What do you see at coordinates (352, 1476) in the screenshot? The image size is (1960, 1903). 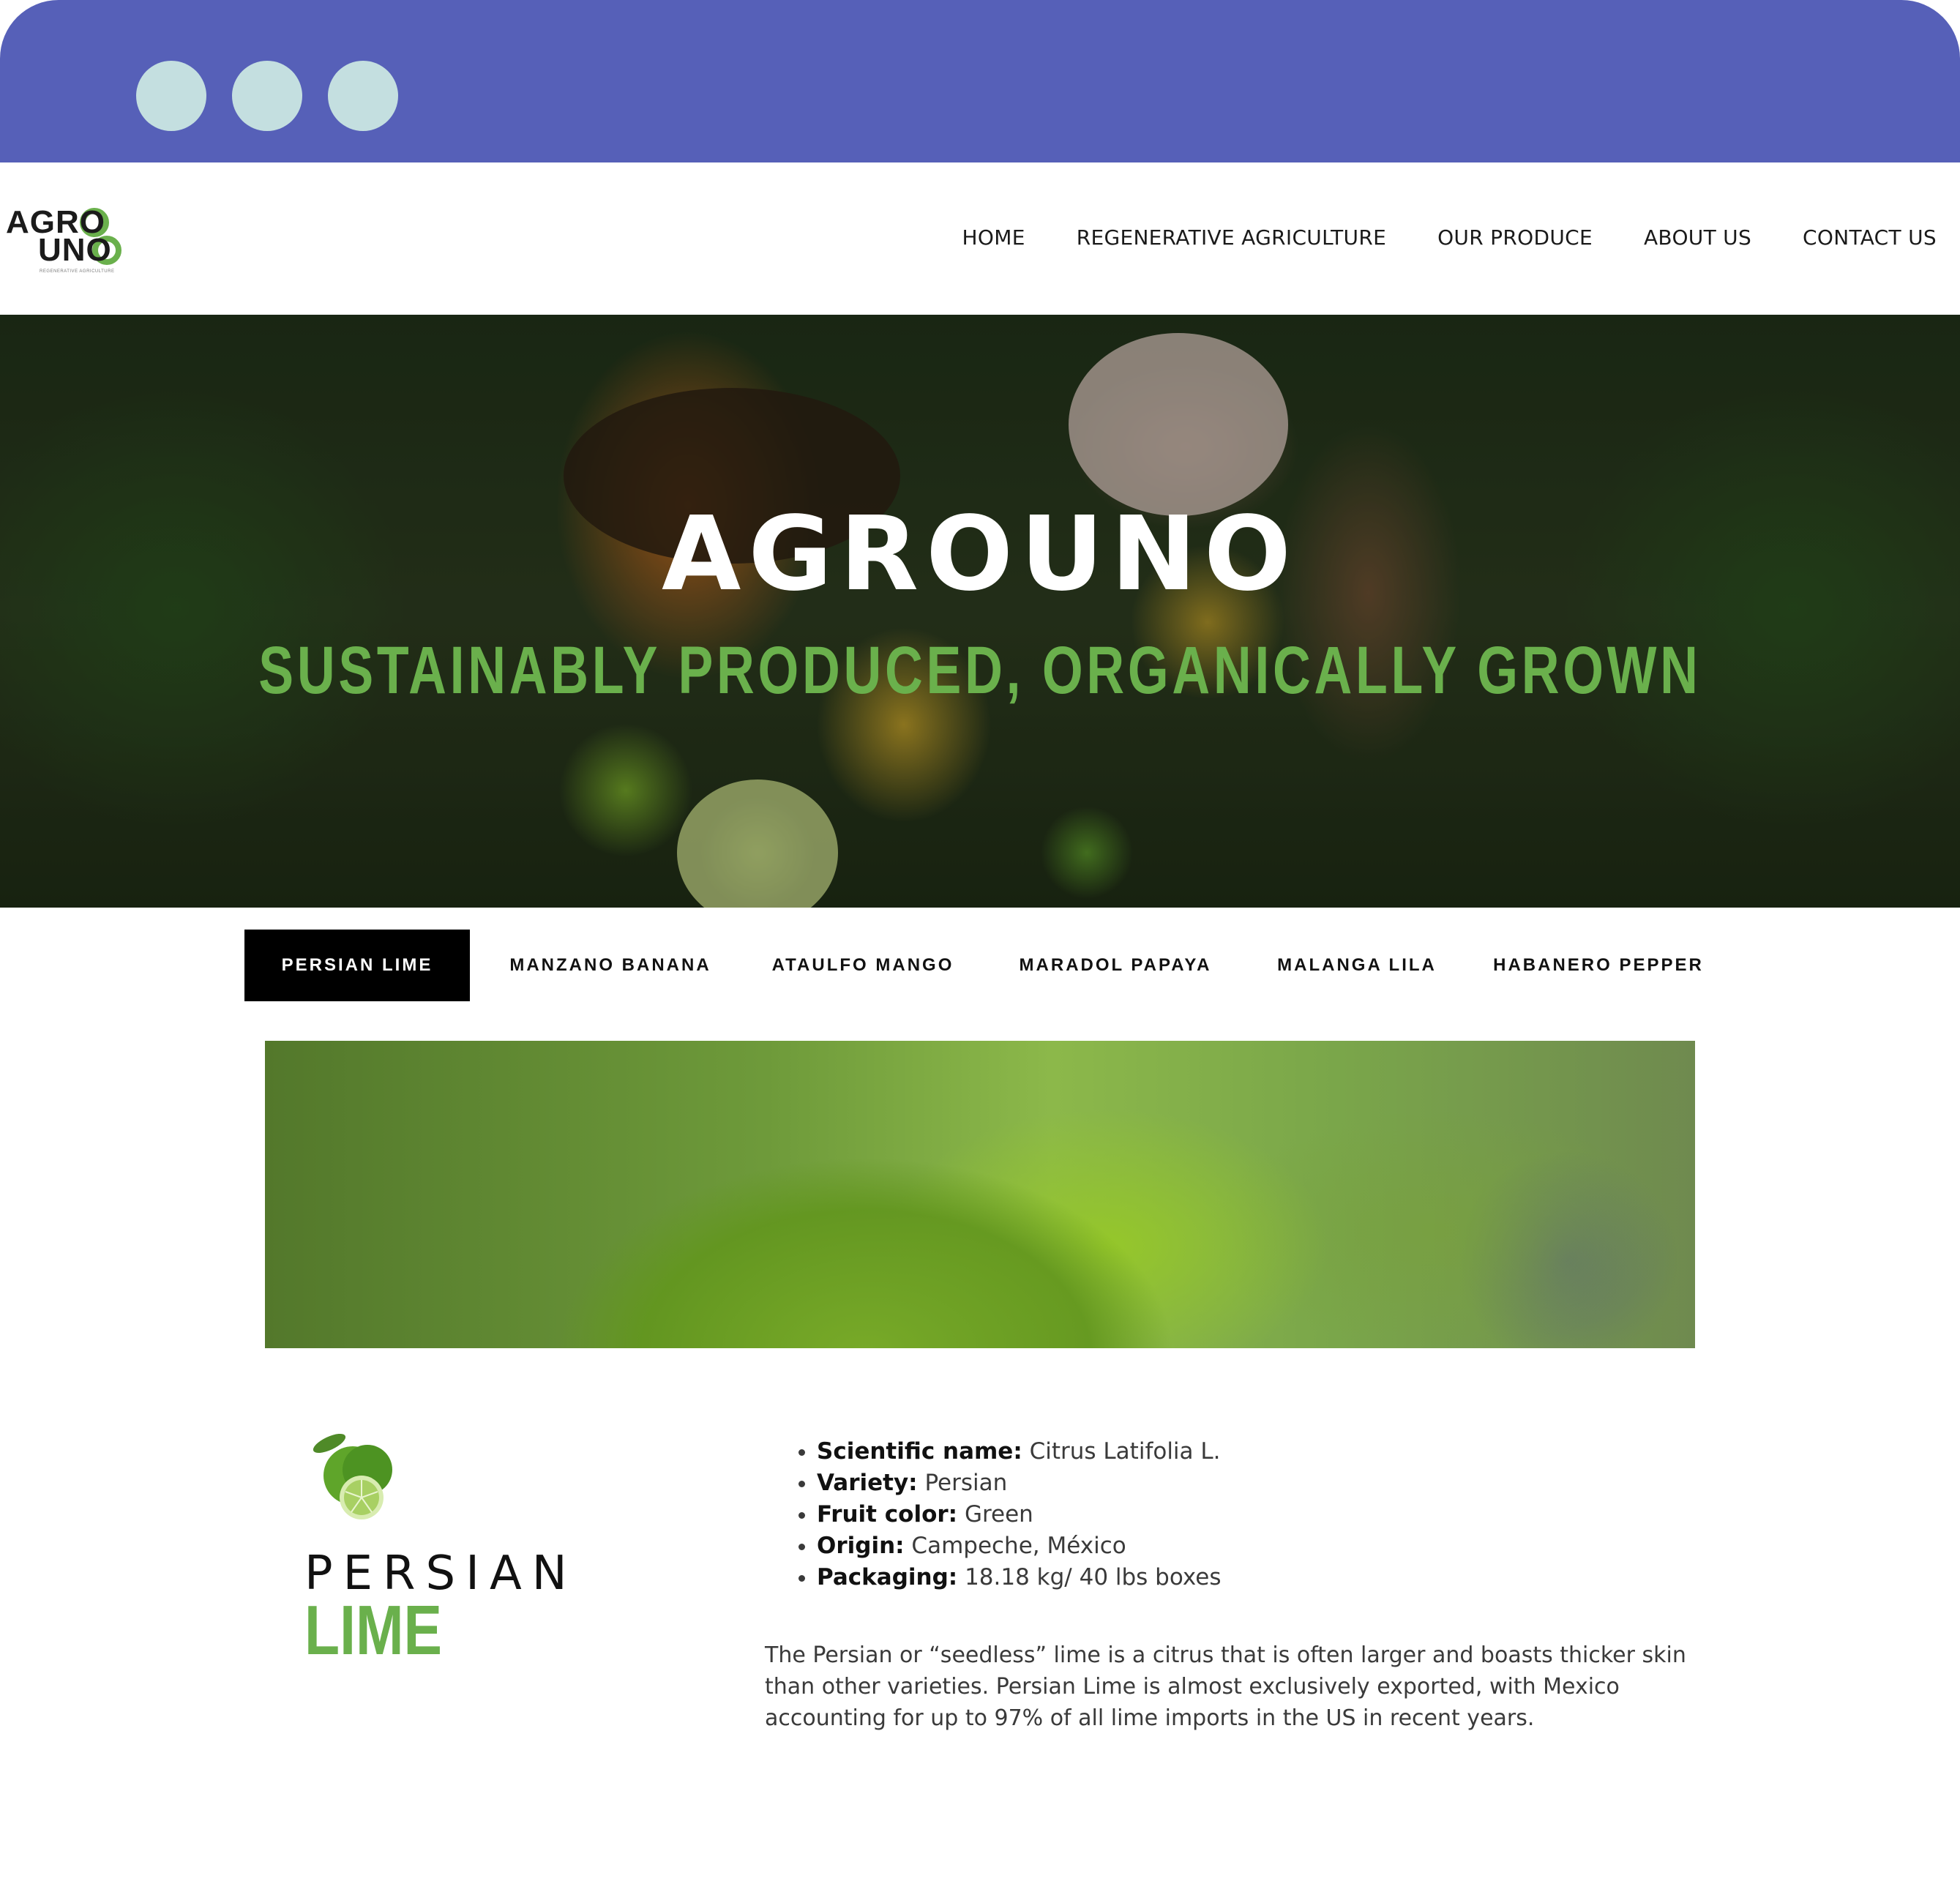 I see `lime-icon` at bounding box center [352, 1476].